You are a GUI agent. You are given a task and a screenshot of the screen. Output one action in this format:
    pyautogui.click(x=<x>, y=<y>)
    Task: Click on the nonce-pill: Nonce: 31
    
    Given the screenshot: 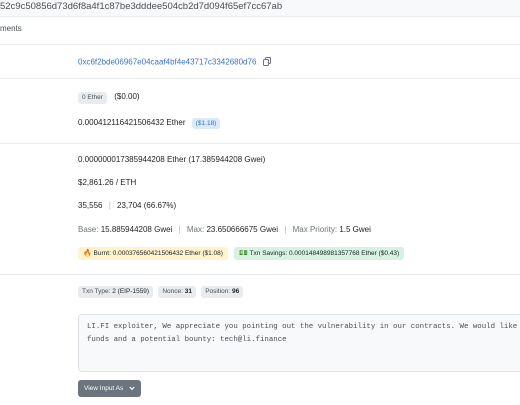 What is the action you would take?
    pyautogui.click(x=177, y=292)
    